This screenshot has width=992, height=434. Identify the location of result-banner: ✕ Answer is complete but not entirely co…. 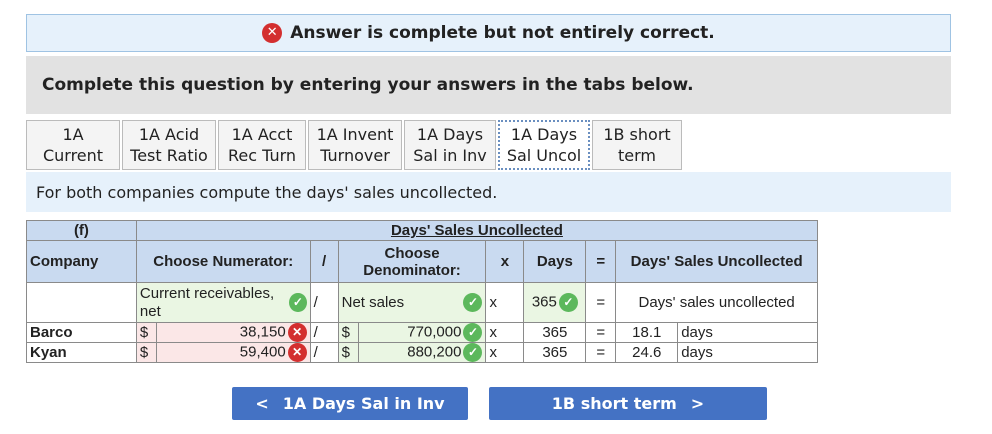
(488, 33).